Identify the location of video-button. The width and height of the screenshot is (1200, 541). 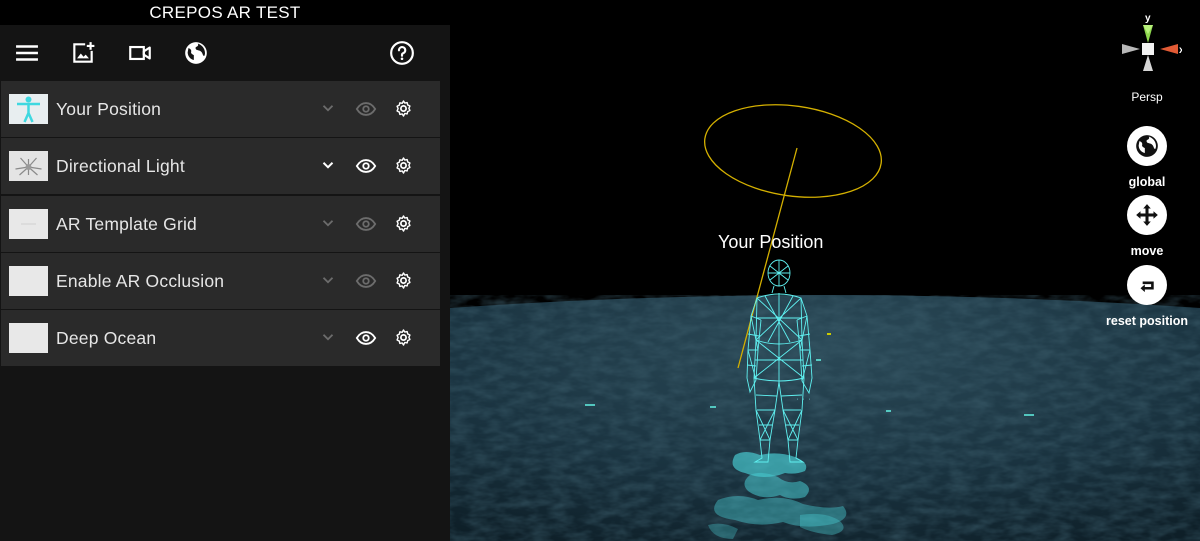
(140, 53).